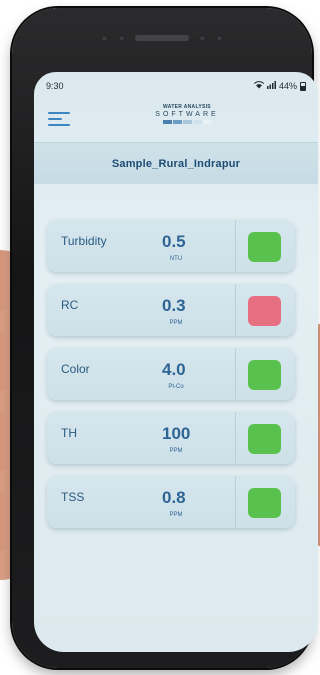 This screenshot has height=675, width=320. What do you see at coordinates (73, 497) in the screenshot?
I see `parameter-name: TSS` at bounding box center [73, 497].